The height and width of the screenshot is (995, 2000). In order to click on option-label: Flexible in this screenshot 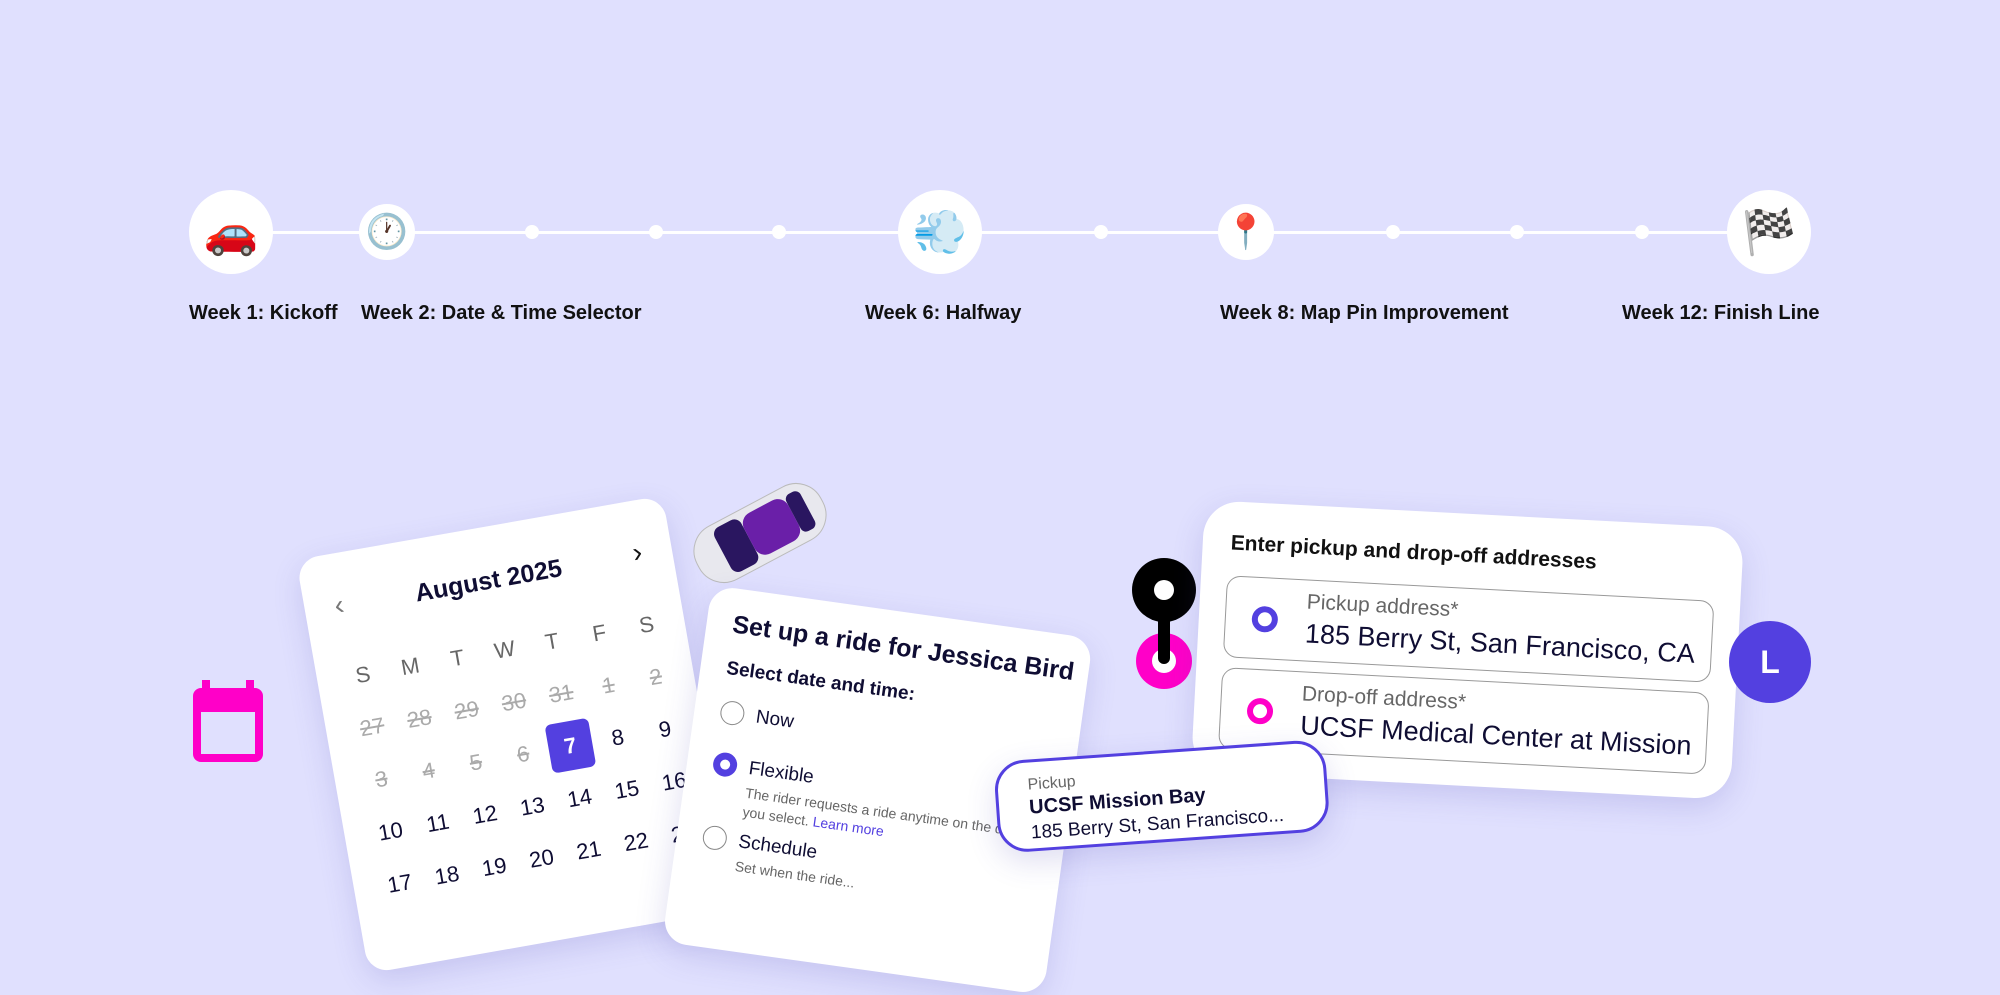, I will do `click(781, 773)`.